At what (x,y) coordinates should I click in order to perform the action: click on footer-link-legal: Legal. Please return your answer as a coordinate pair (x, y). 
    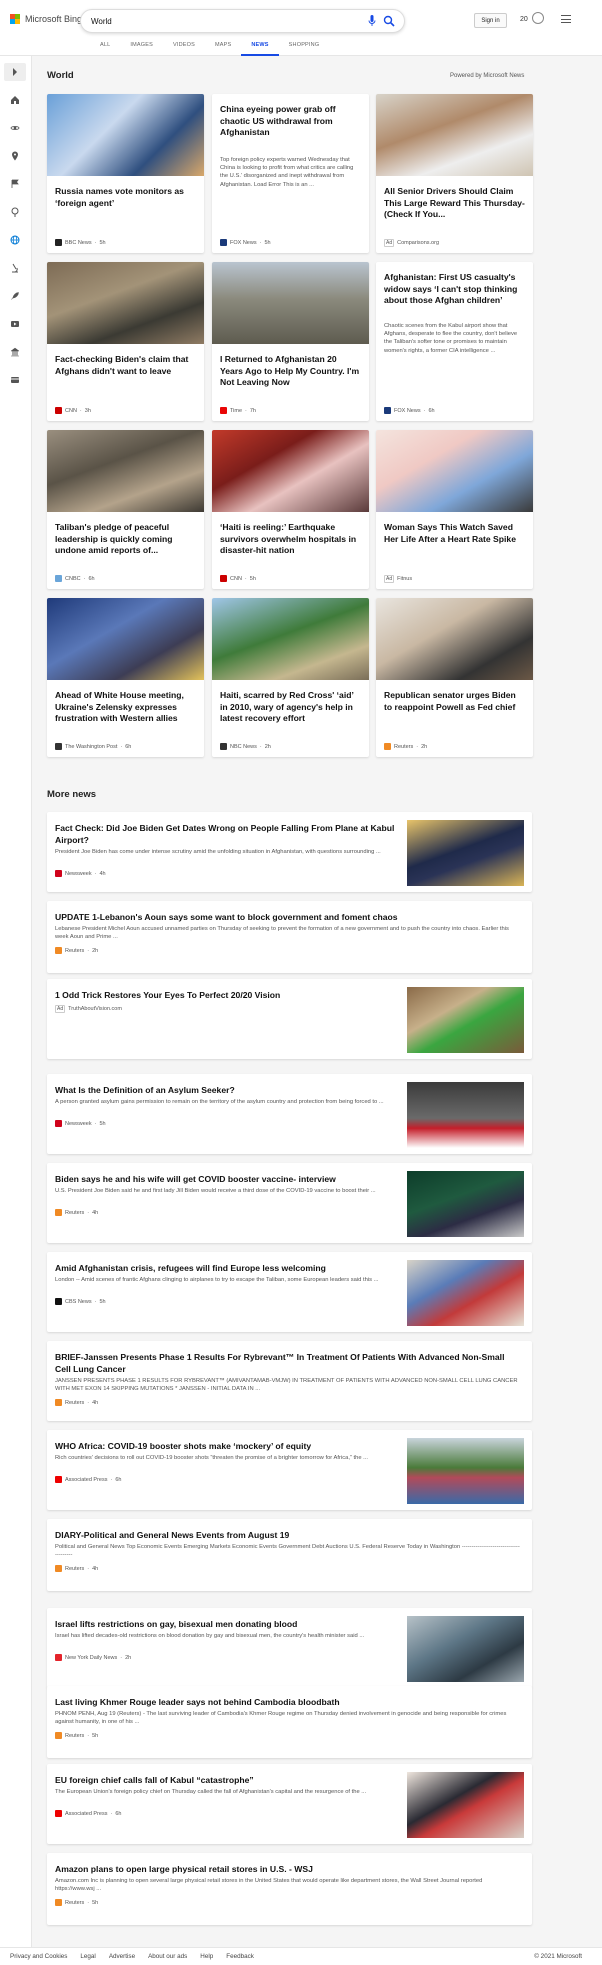
    Looking at the image, I should click on (87, 1956).